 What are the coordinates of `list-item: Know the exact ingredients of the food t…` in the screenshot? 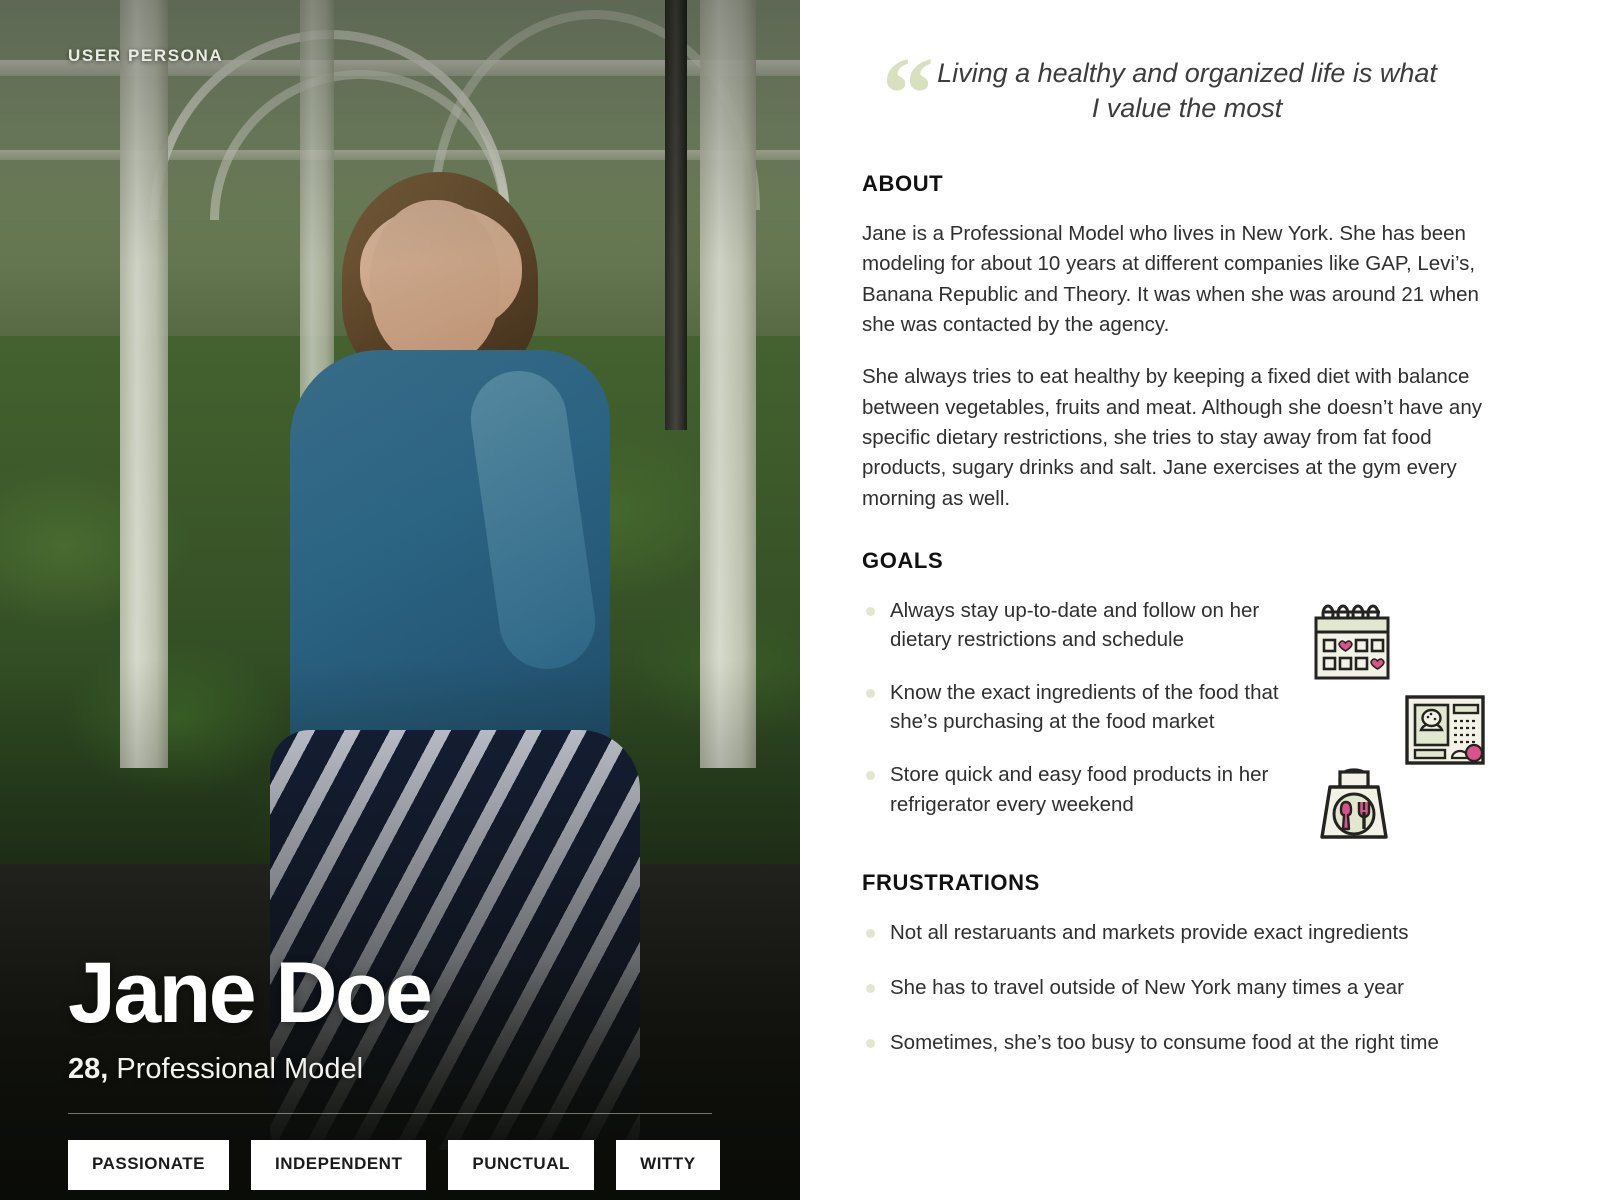 It's located at (1079, 707).